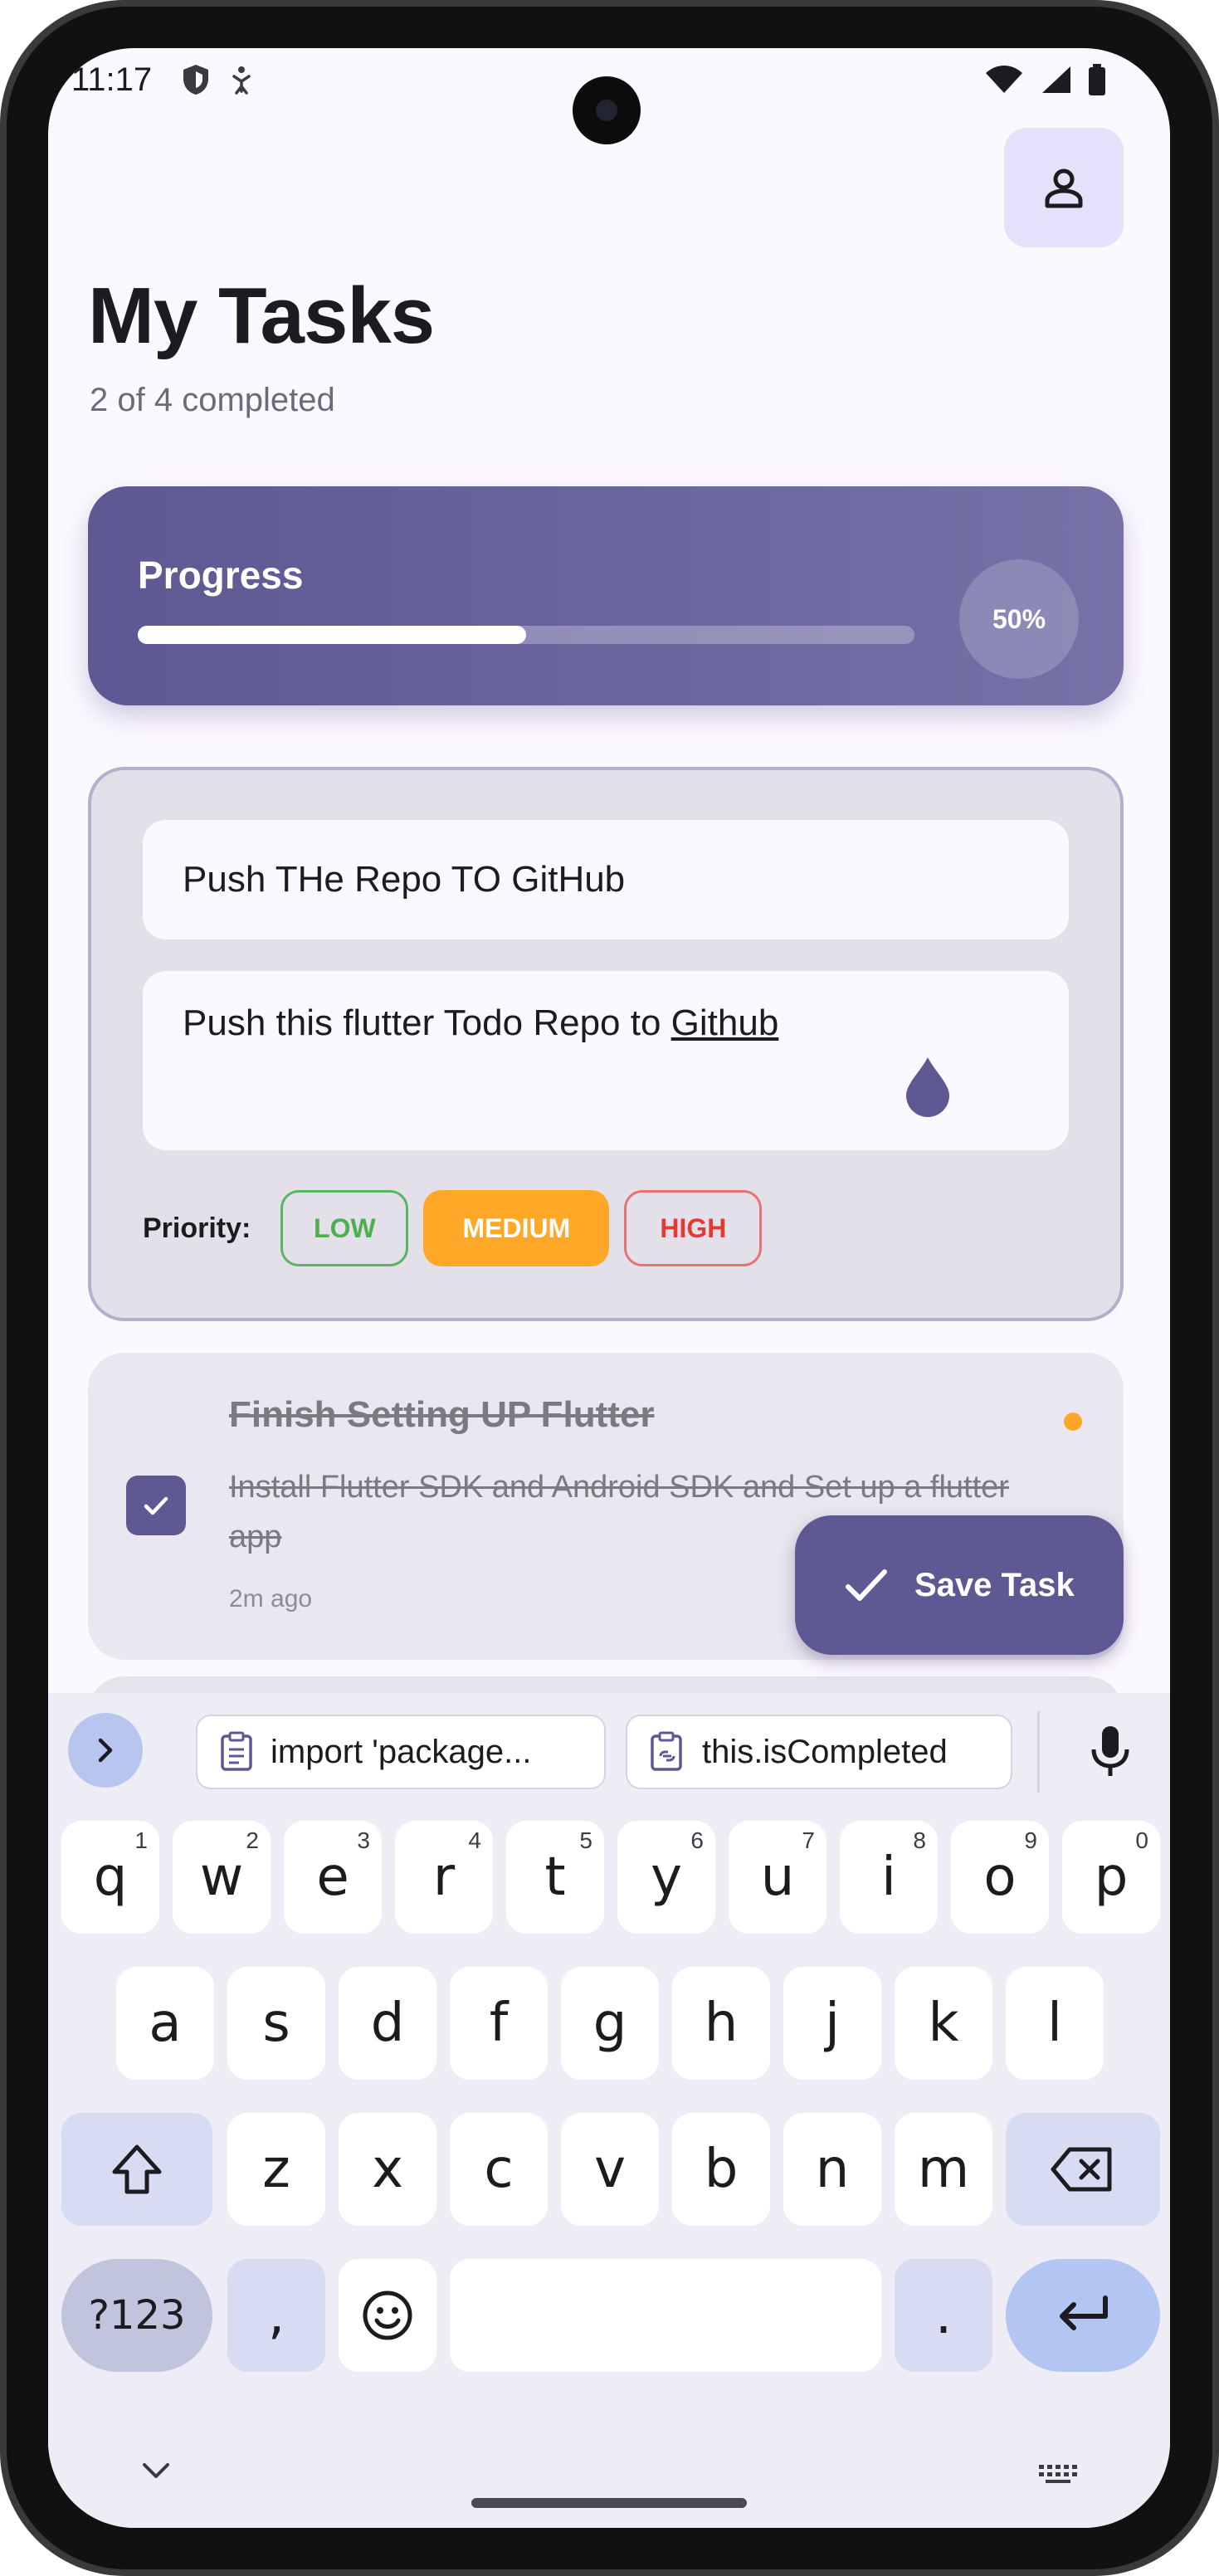  I want to click on key-label: o, so click(1000, 1877).